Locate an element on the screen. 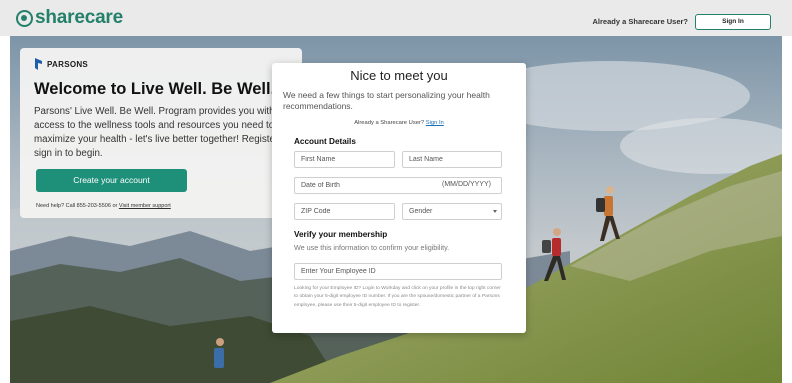  create-account-button: Create your account is located at coordinates (111, 180).